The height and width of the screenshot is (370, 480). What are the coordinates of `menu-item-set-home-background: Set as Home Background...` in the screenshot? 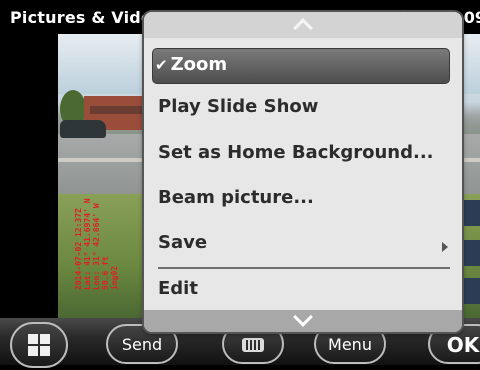 It's located at (305, 153).